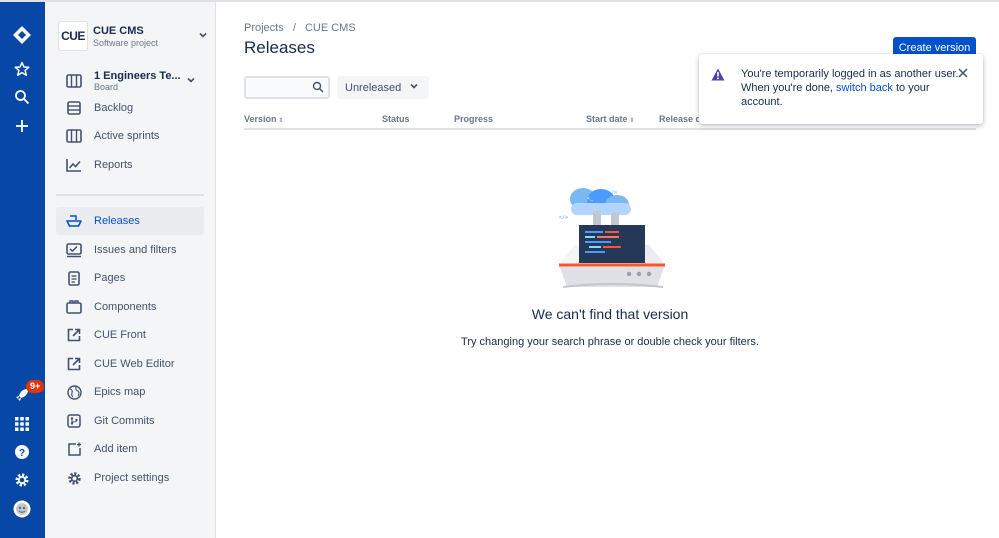 The height and width of the screenshot is (538, 999). I want to click on filter-selected-value: Unreleased, so click(373, 87).